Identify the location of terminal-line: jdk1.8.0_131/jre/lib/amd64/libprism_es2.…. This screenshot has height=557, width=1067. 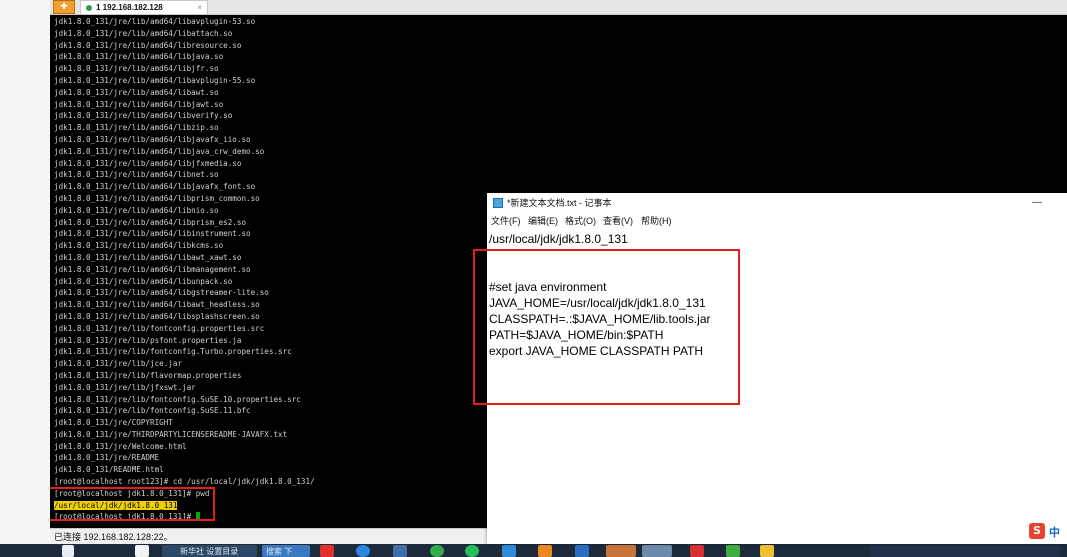
(150, 222).